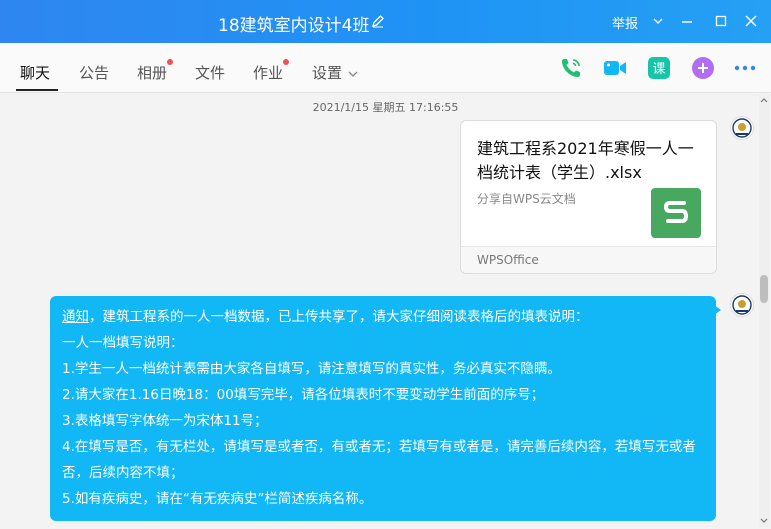 The height and width of the screenshot is (529, 771). I want to click on tab-album: 相册, so click(155, 71).